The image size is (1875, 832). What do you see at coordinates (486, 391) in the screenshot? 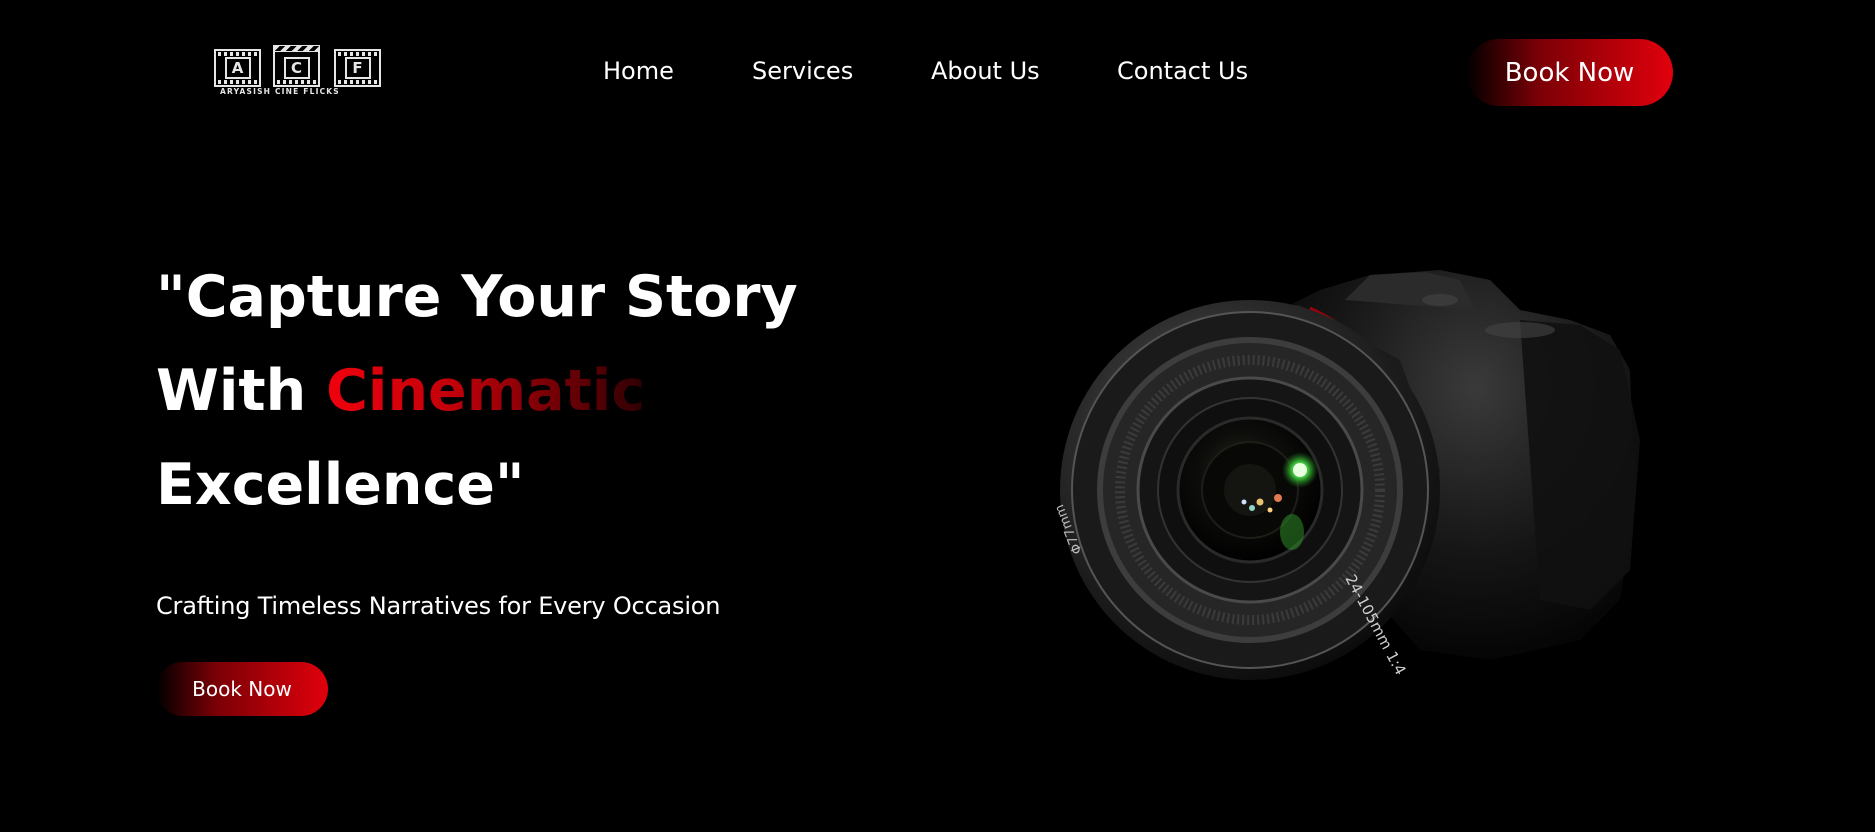
I see `headline-accent-word: Cinematic` at bounding box center [486, 391].